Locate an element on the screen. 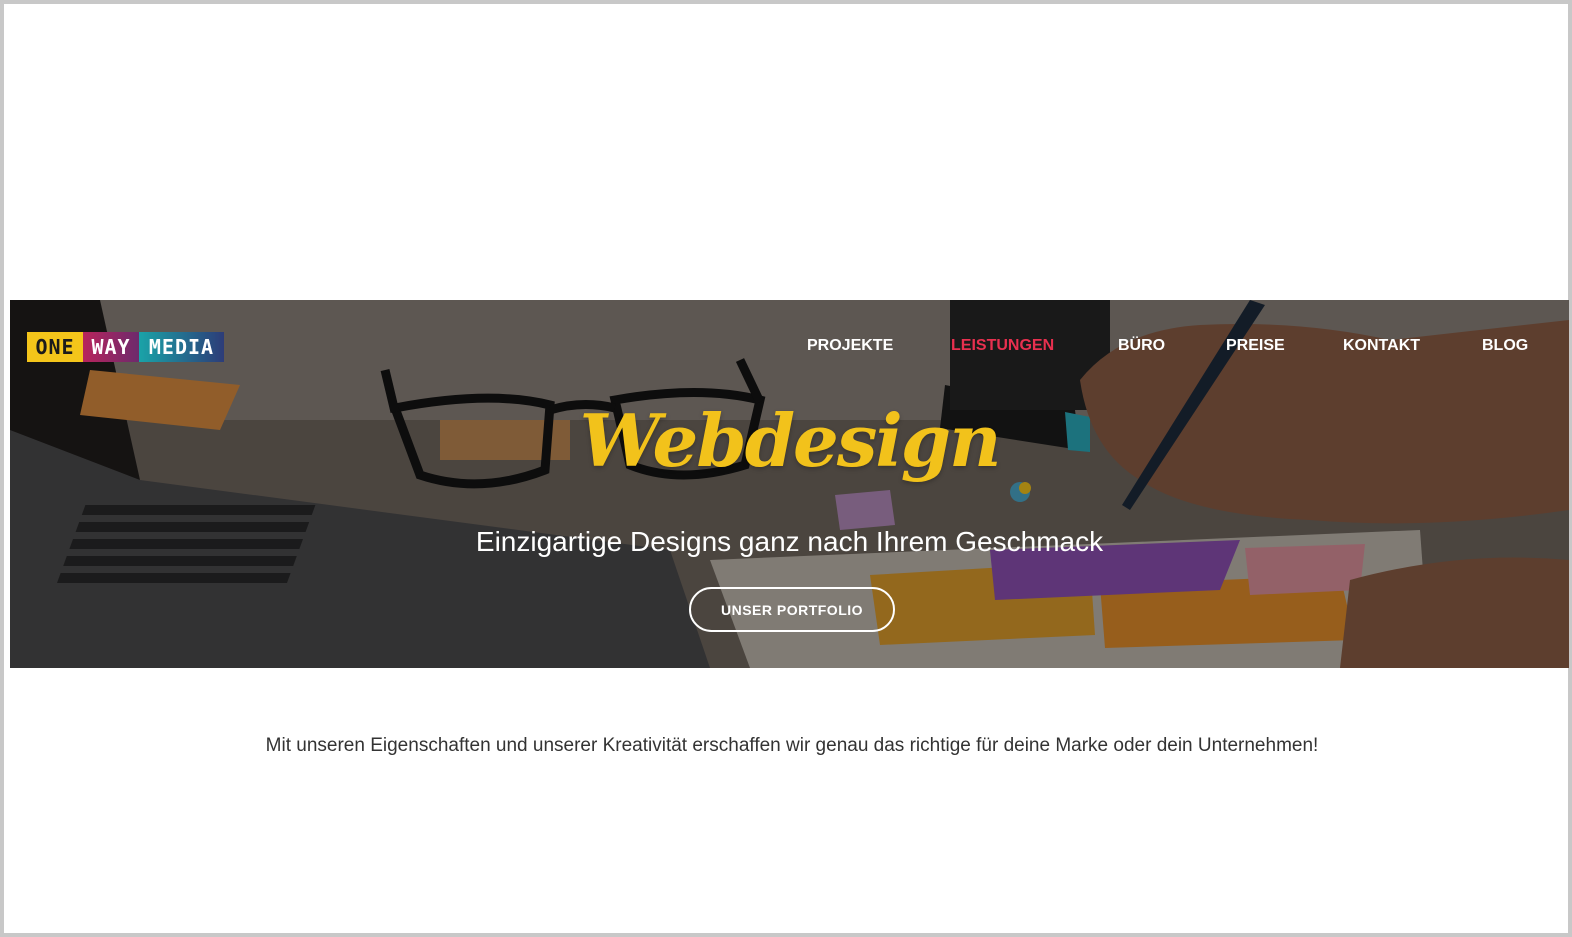 The height and width of the screenshot is (937, 1572). hero-title: Webdesign is located at coordinates (790, 440).